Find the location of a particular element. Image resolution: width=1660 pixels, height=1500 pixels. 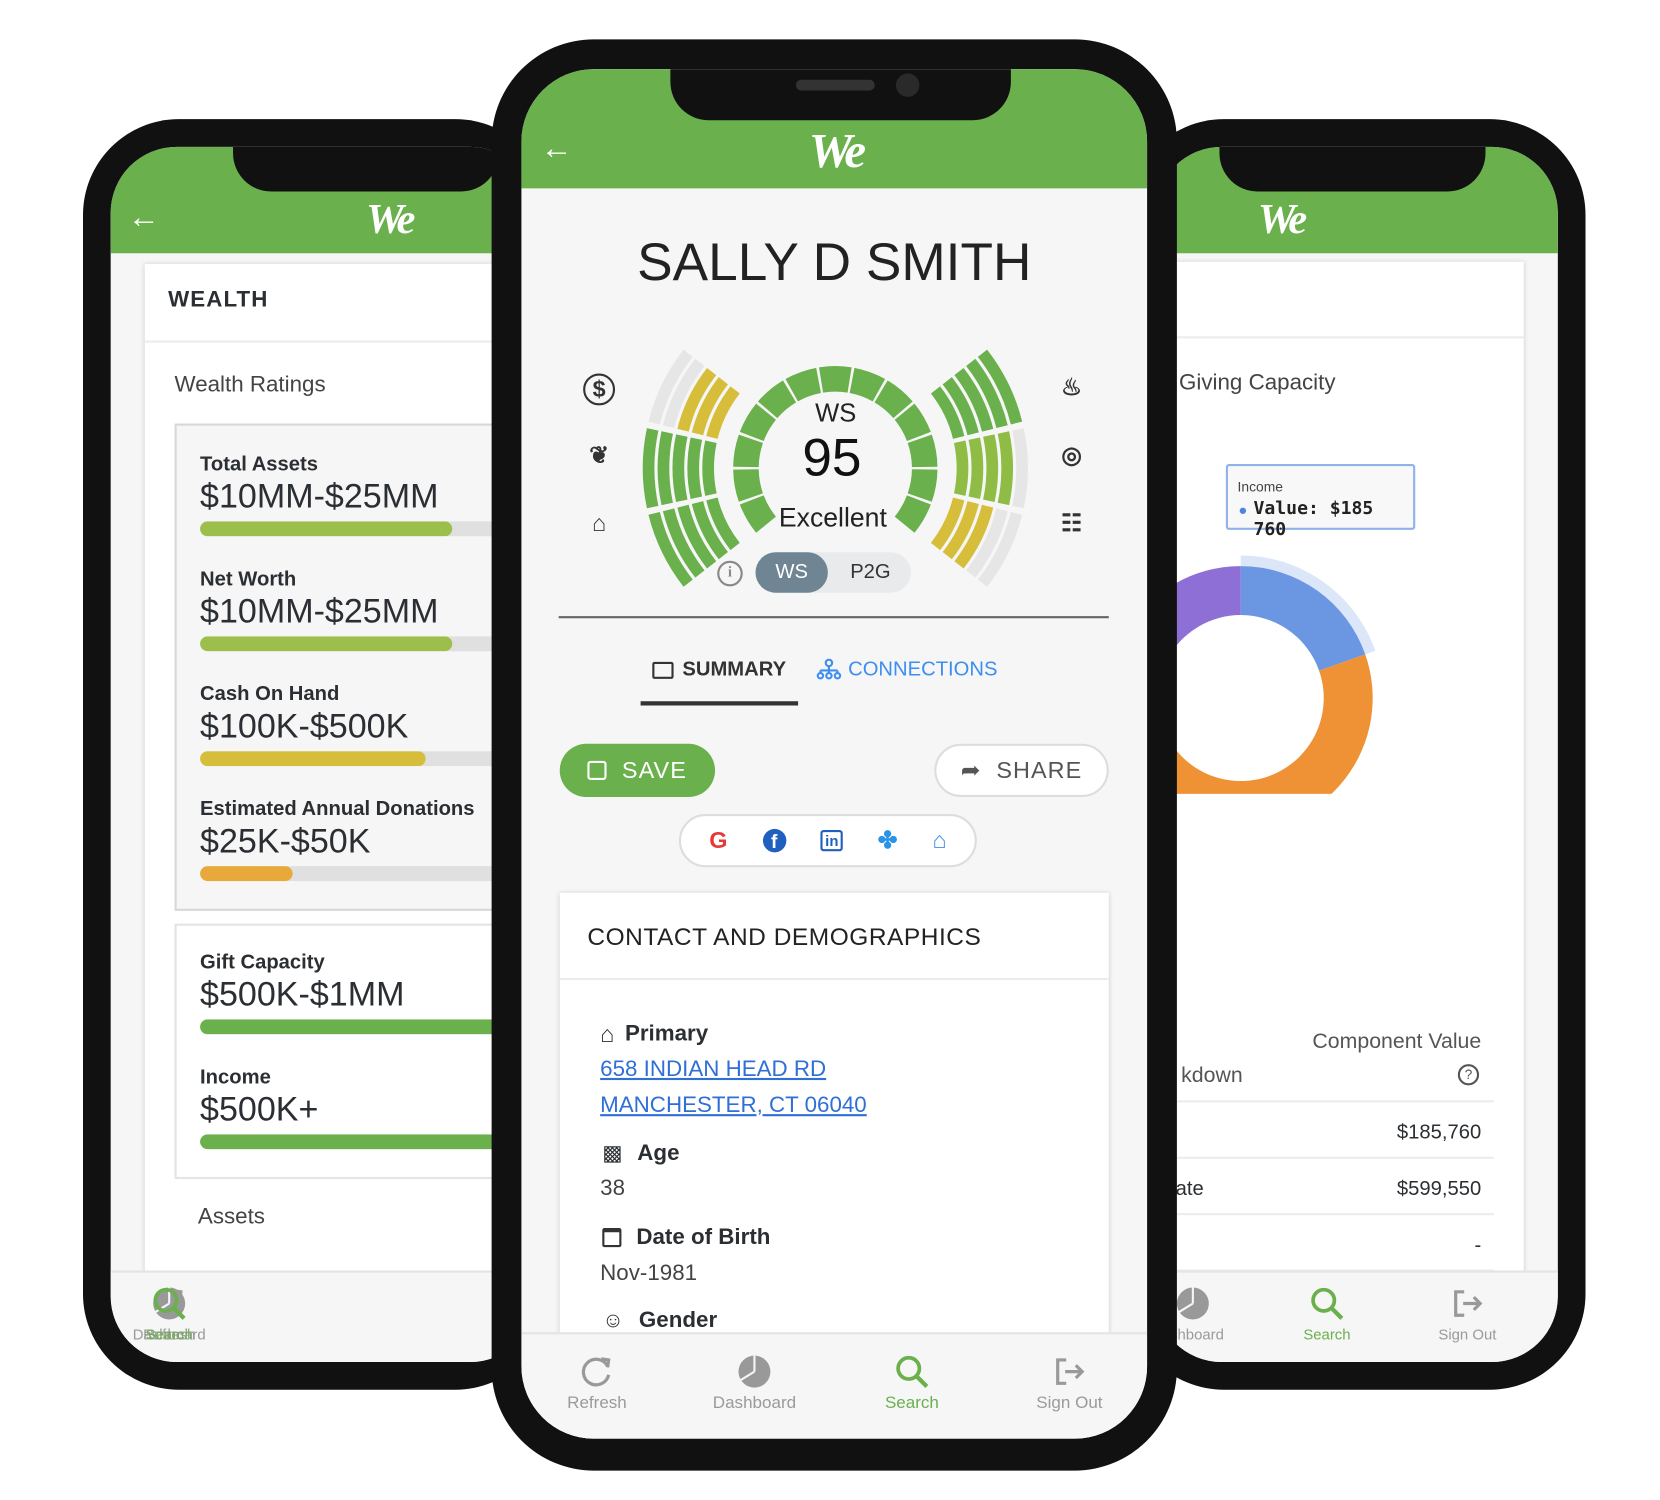

row-value: $599,550 is located at coordinates (1439, 1189).